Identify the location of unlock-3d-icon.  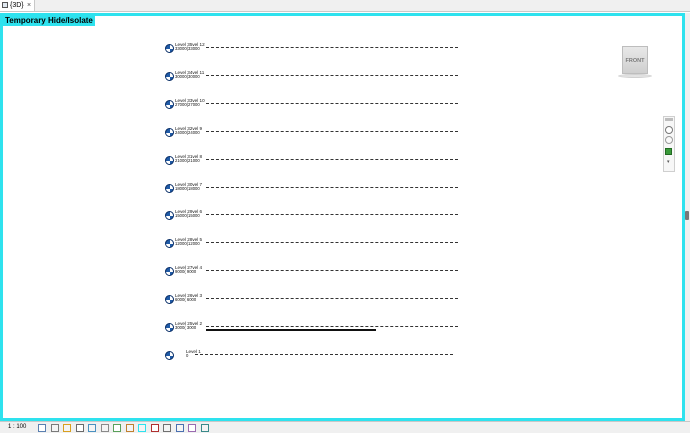
(129, 428).